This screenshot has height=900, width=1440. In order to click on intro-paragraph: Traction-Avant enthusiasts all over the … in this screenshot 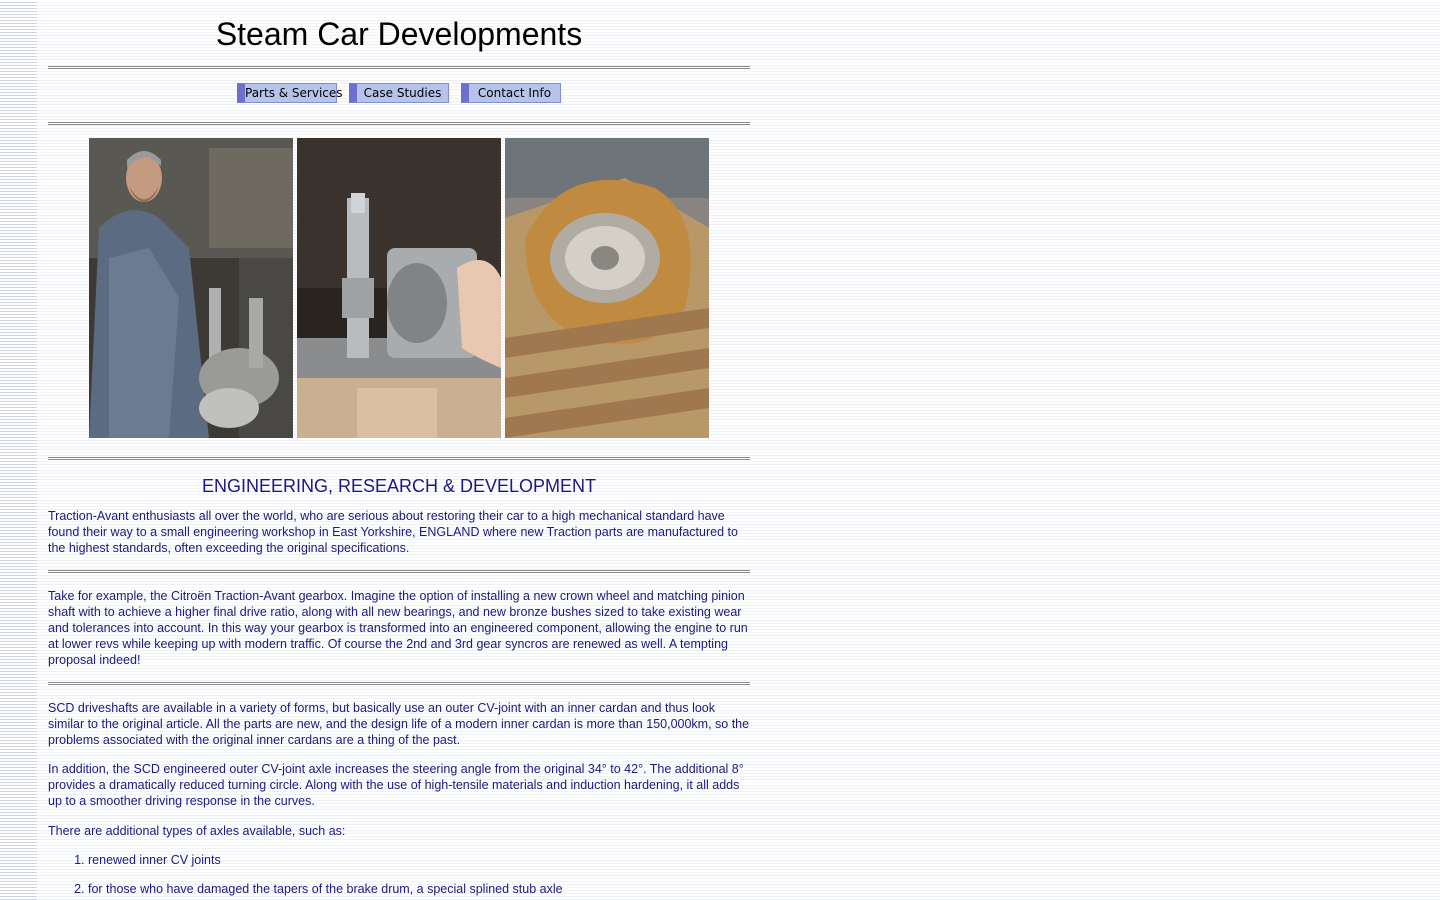, I will do `click(393, 532)`.